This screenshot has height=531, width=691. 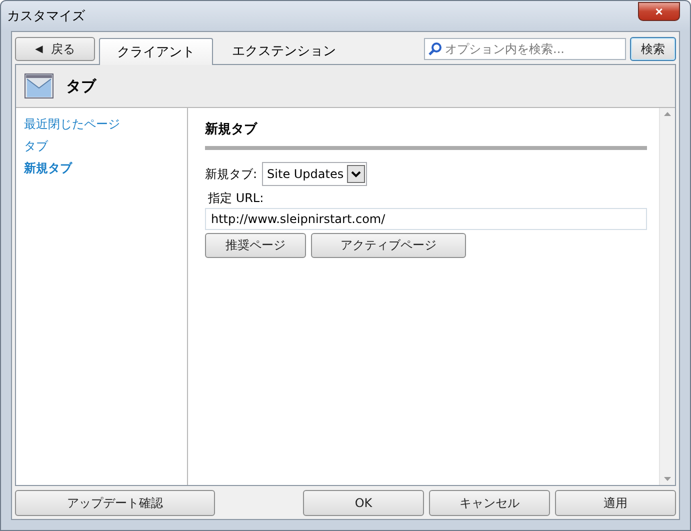 I want to click on section-title: 新規タブ, so click(x=426, y=135).